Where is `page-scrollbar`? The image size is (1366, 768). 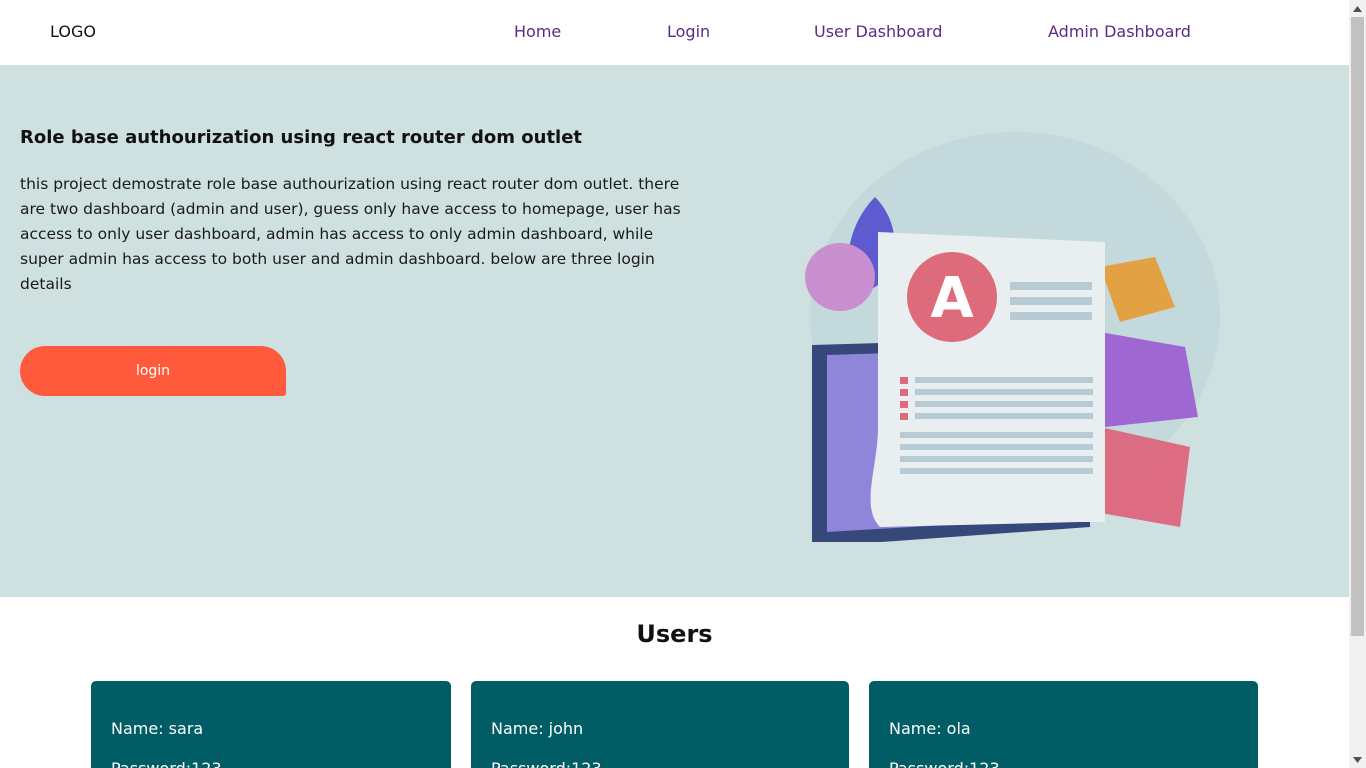 page-scrollbar is located at coordinates (1357, 384).